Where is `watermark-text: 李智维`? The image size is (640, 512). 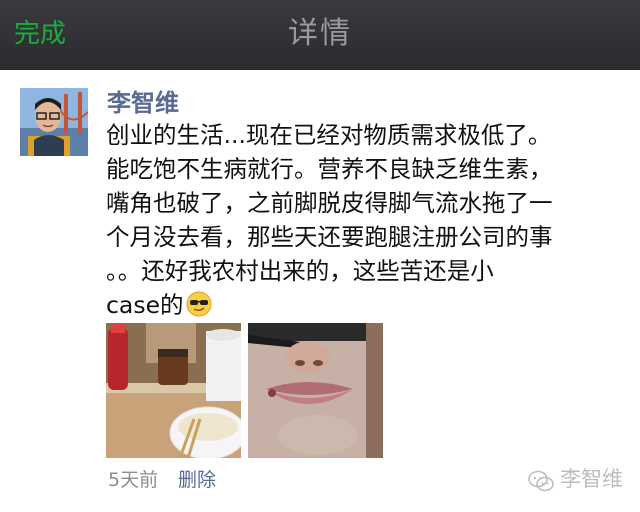 watermark-text: 李智维 is located at coordinates (591, 479).